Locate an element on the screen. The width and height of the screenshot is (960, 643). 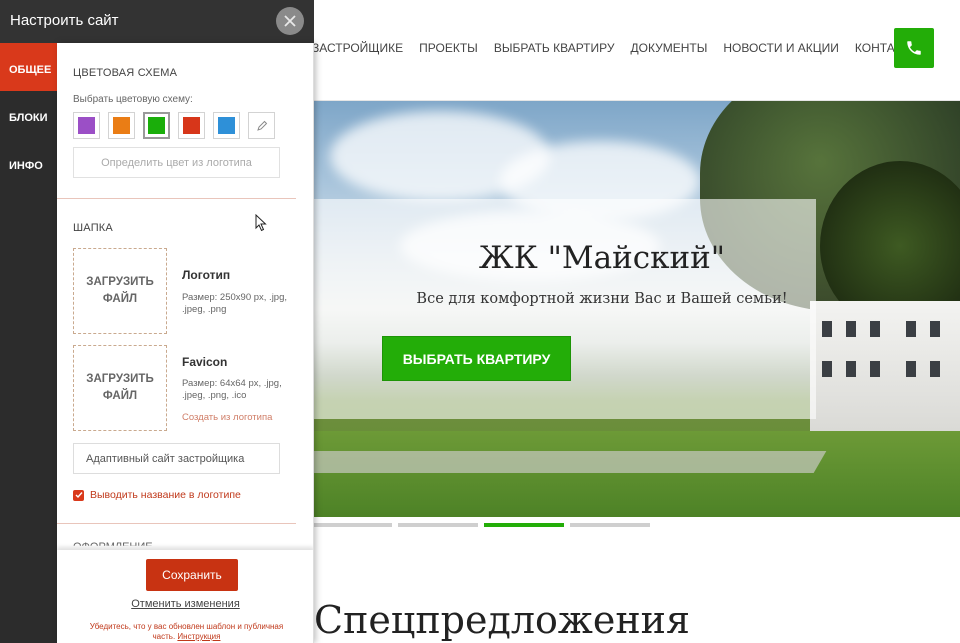
close-icon is located at coordinates (290, 21).